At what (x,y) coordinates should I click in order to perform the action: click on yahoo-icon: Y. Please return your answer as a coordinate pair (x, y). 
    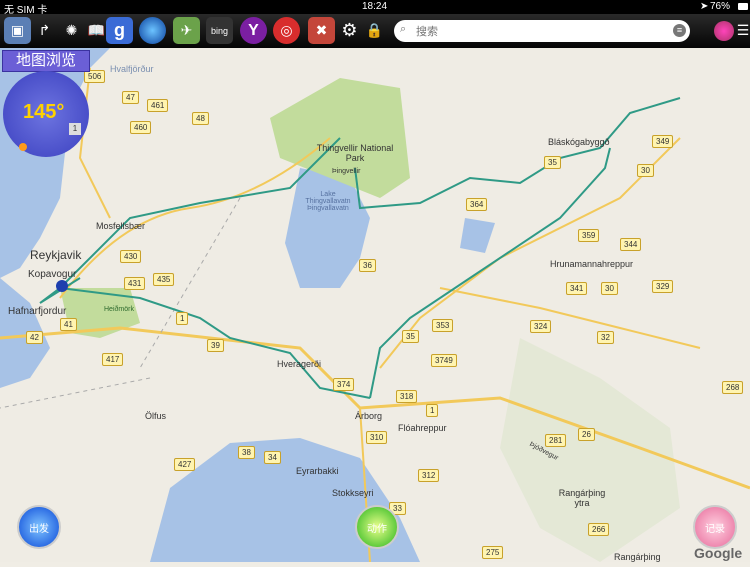
    Looking at the image, I should click on (253, 30).